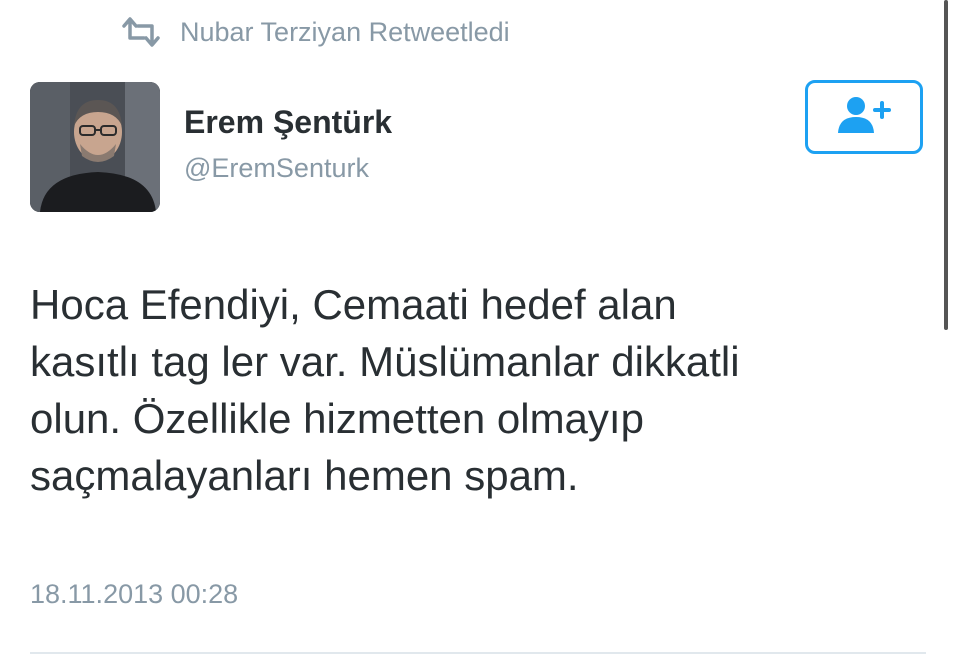  I want to click on user-handle: @EremSenturk, so click(288, 168).